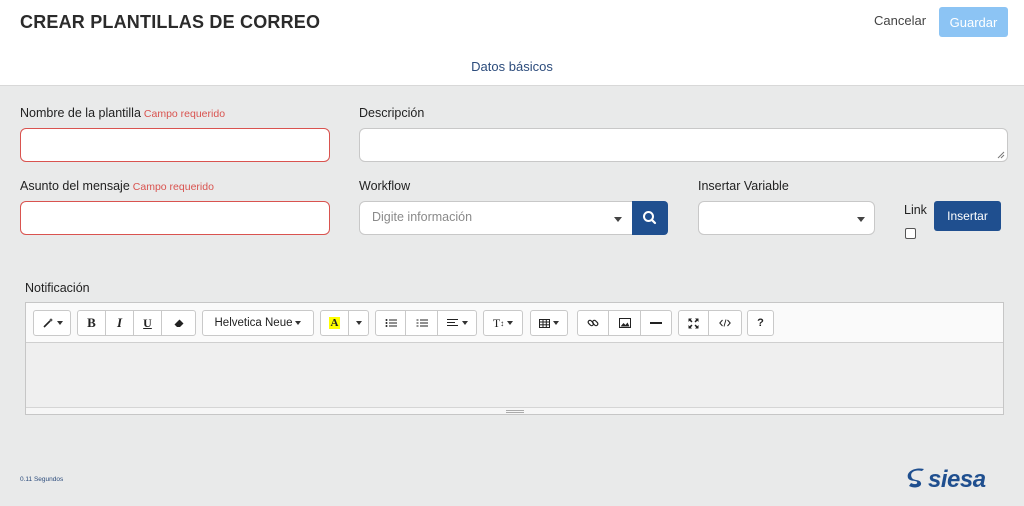 Image resolution: width=1024 pixels, height=506 pixels. I want to click on tab-basic-data: Datos básicos, so click(512, 66).